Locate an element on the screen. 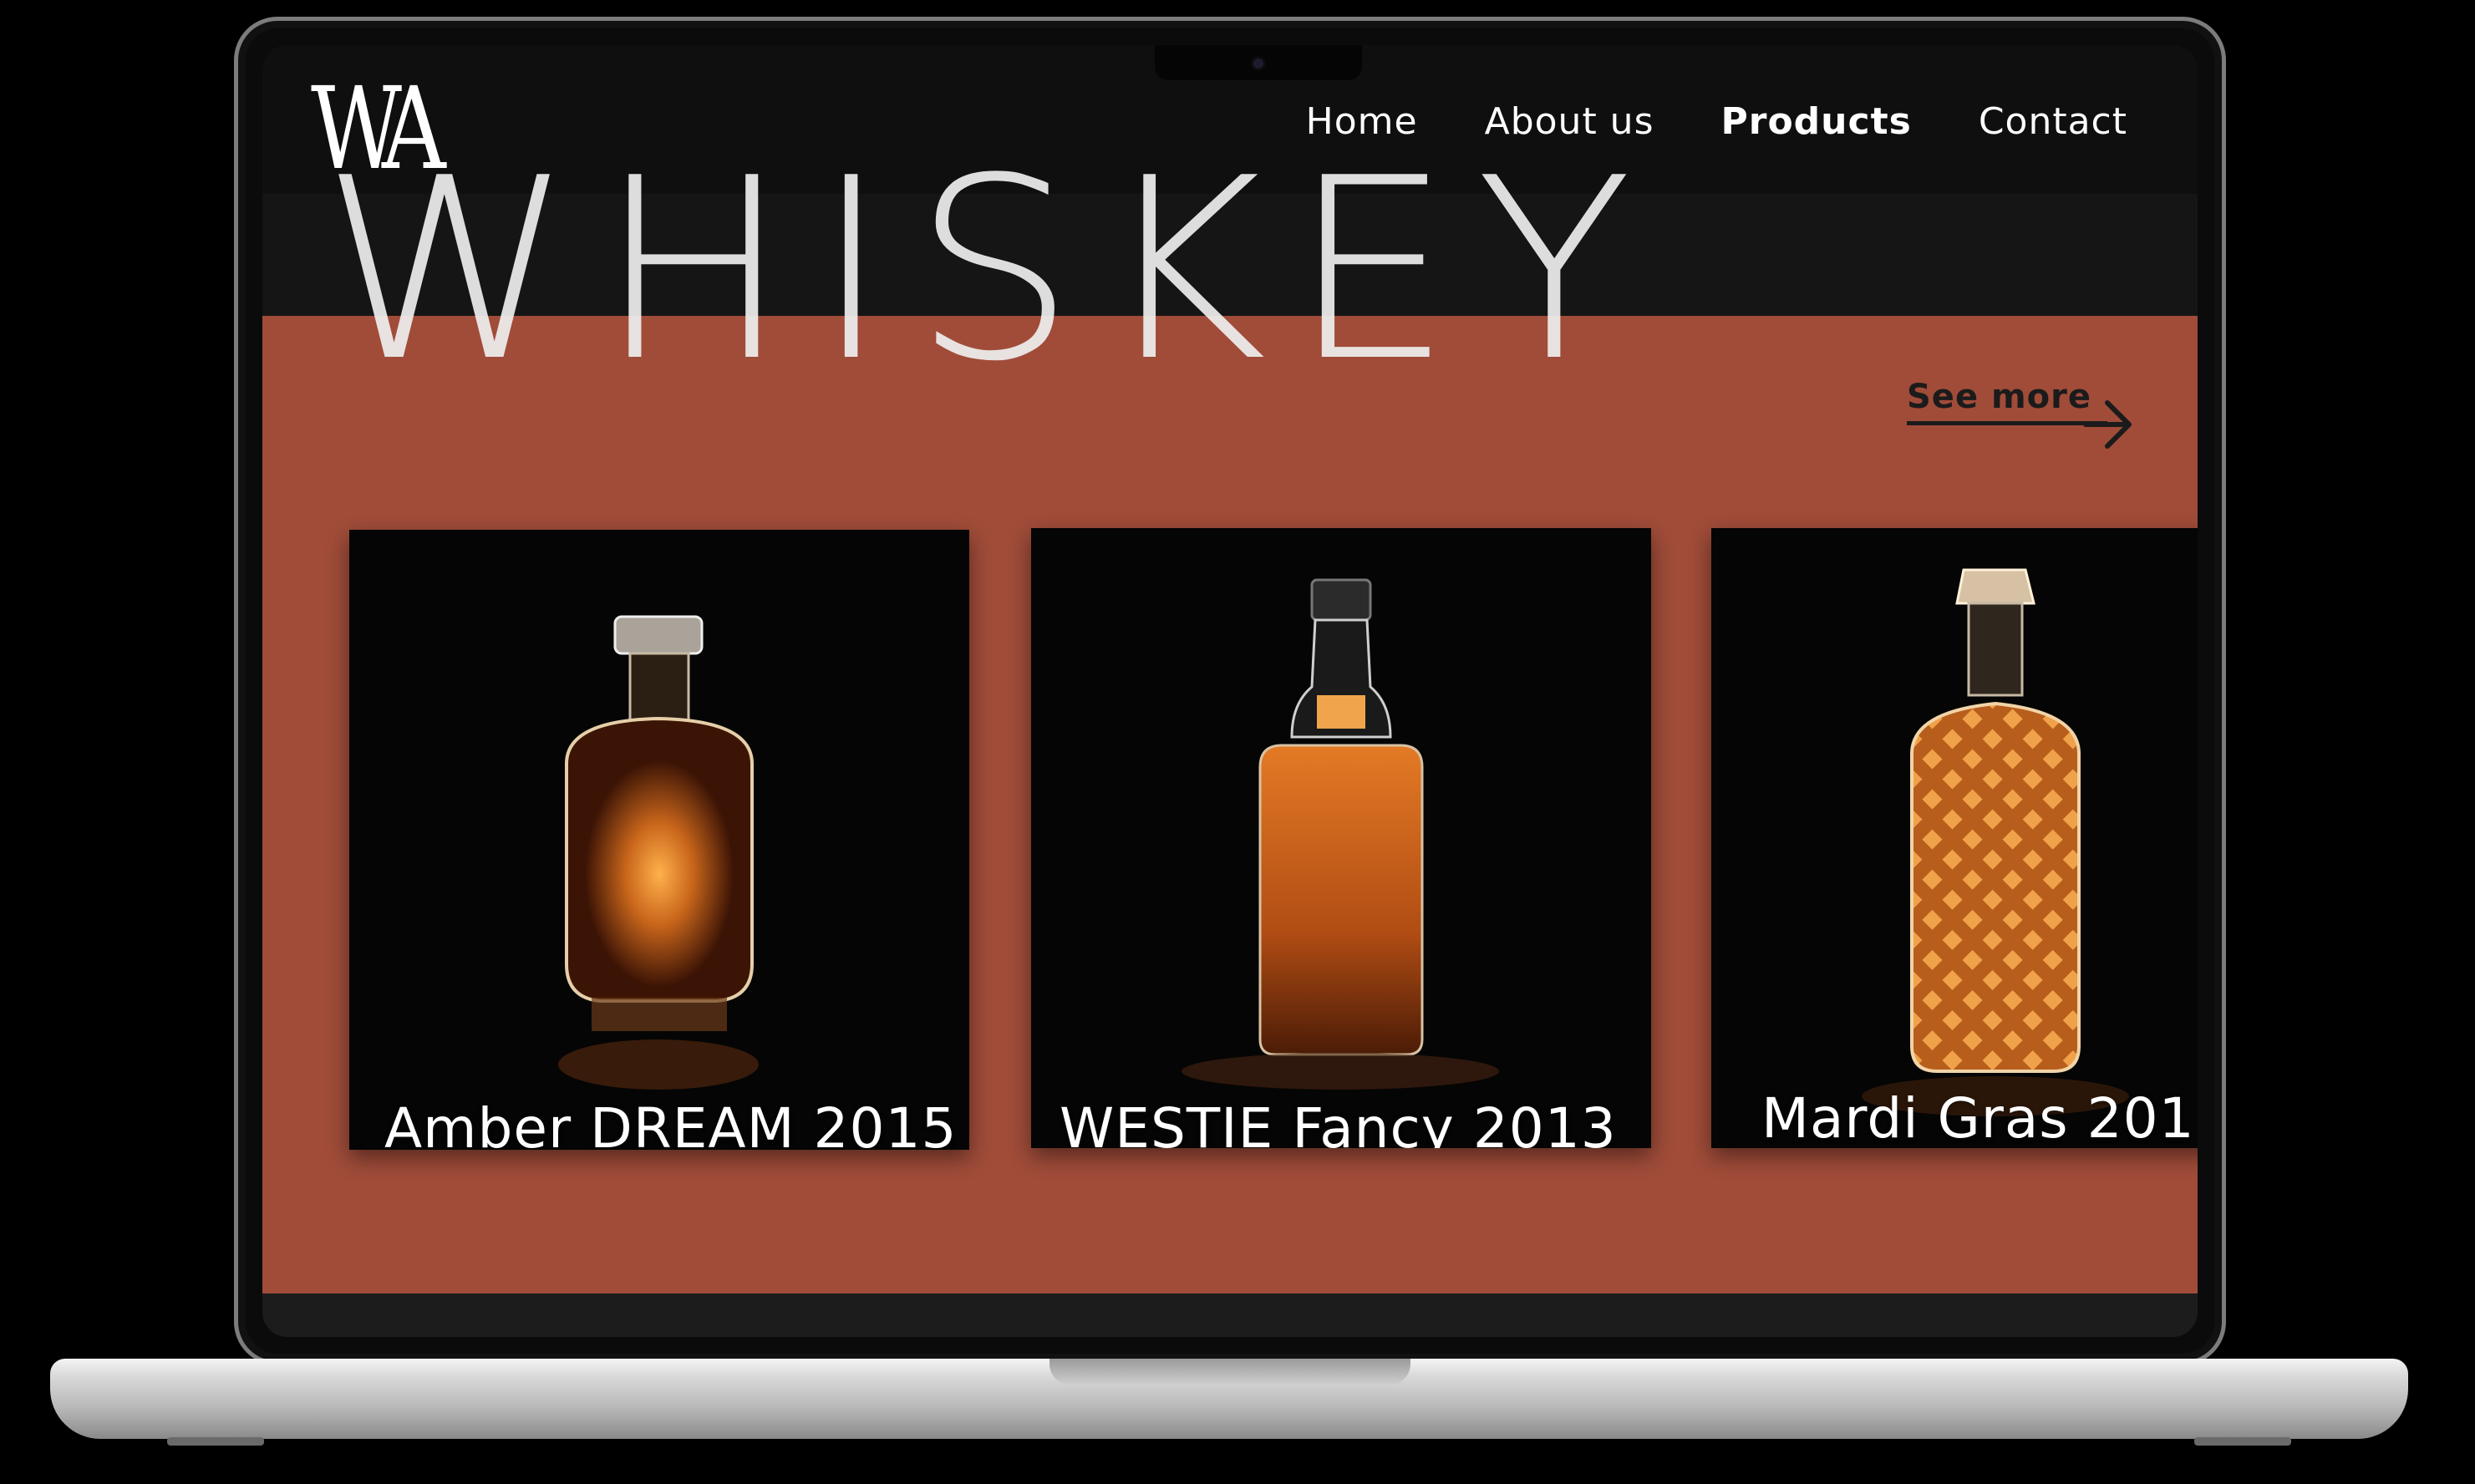 This screenshot has height=1484, width=2475. camera-notch is located at coordinates (1258, 63).